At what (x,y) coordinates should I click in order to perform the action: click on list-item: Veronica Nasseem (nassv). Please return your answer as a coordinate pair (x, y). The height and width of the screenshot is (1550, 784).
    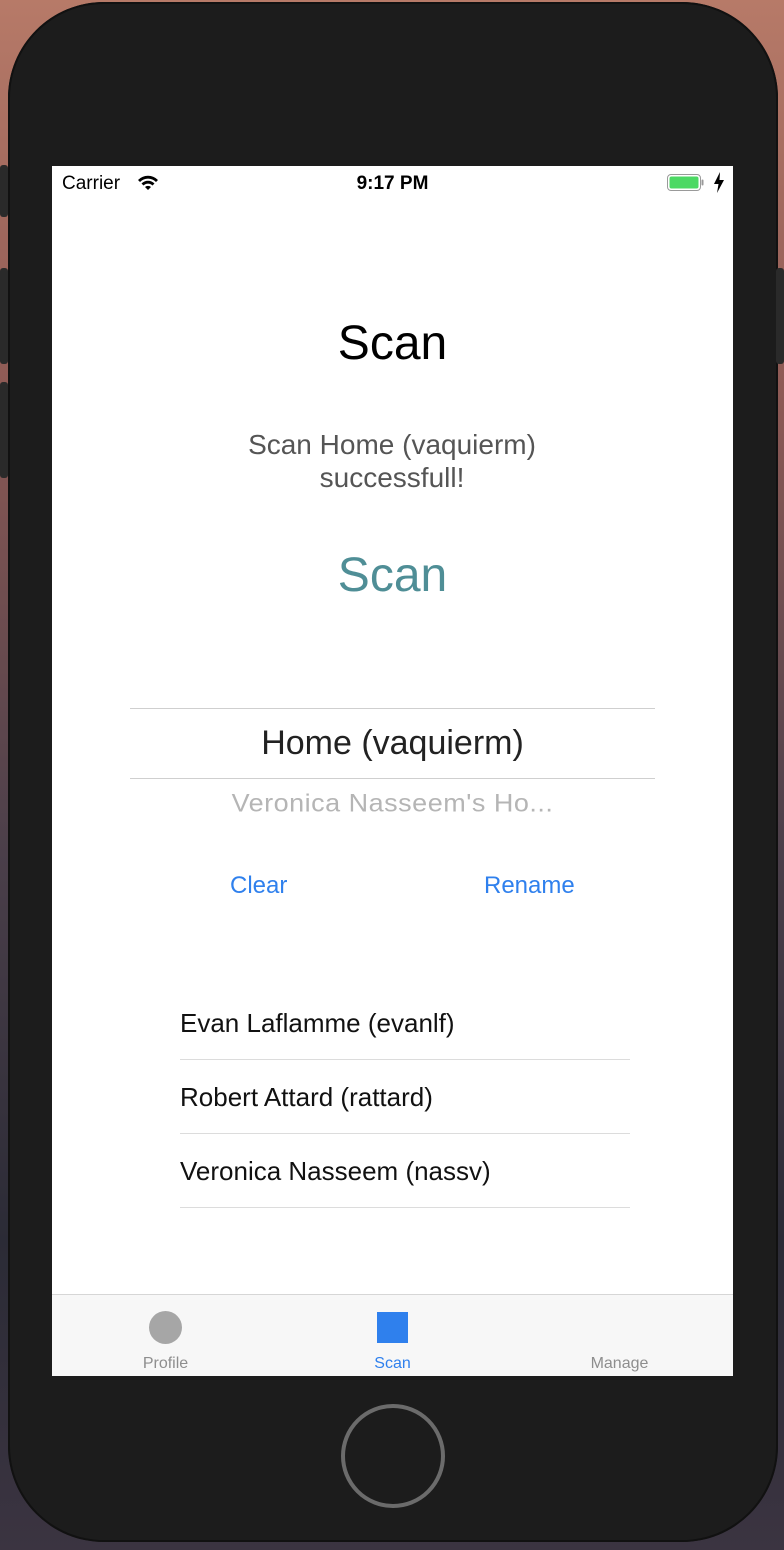
    Looking at the image, I should click on (405, 1171).